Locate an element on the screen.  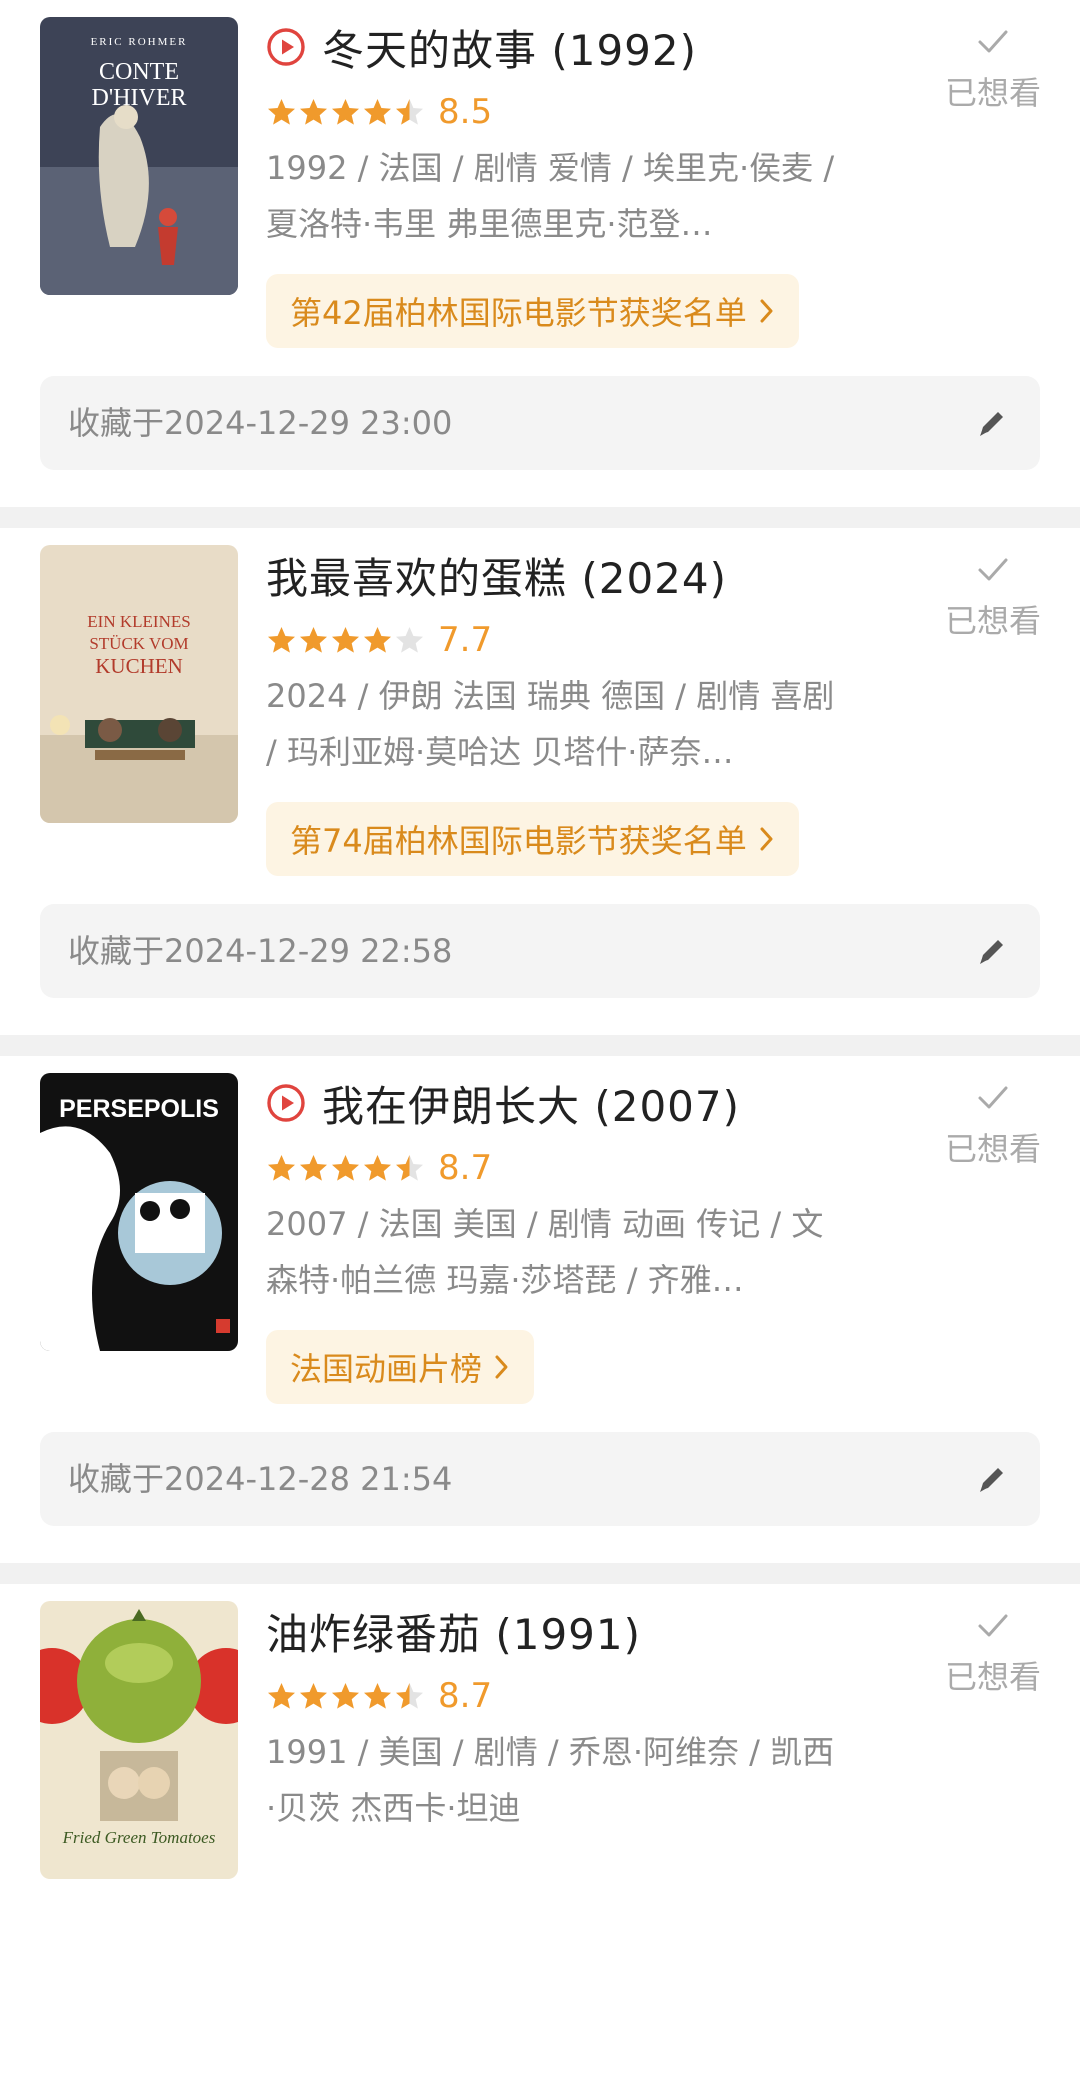
ranking-tag: 第74届柏林国际电影节获奖名单 is located at coordinates (532, 839).